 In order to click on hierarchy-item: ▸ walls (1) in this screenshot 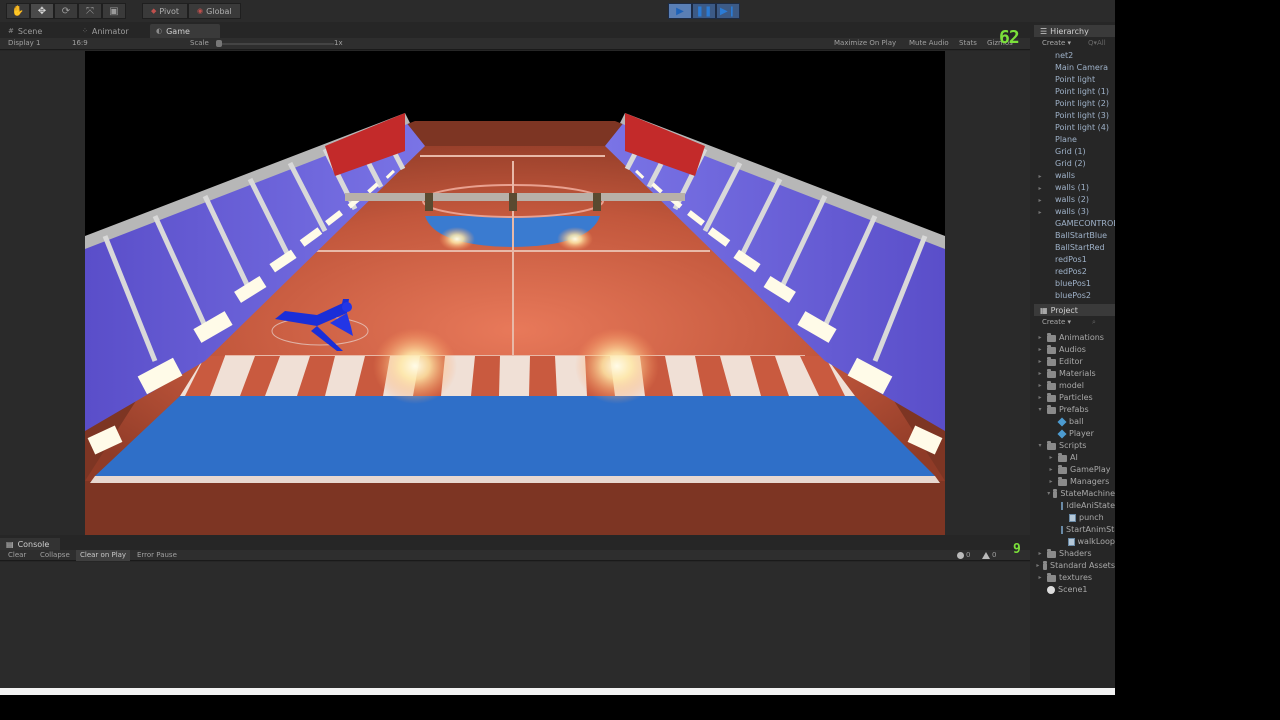, I will do `click(1075, 188)`.